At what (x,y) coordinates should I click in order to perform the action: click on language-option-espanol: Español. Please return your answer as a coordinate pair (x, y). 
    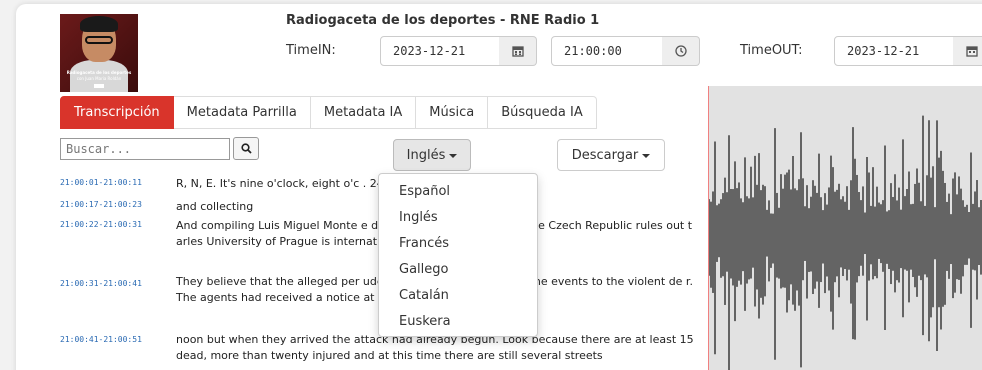
    Looking at the image, I should click on (458, 193).